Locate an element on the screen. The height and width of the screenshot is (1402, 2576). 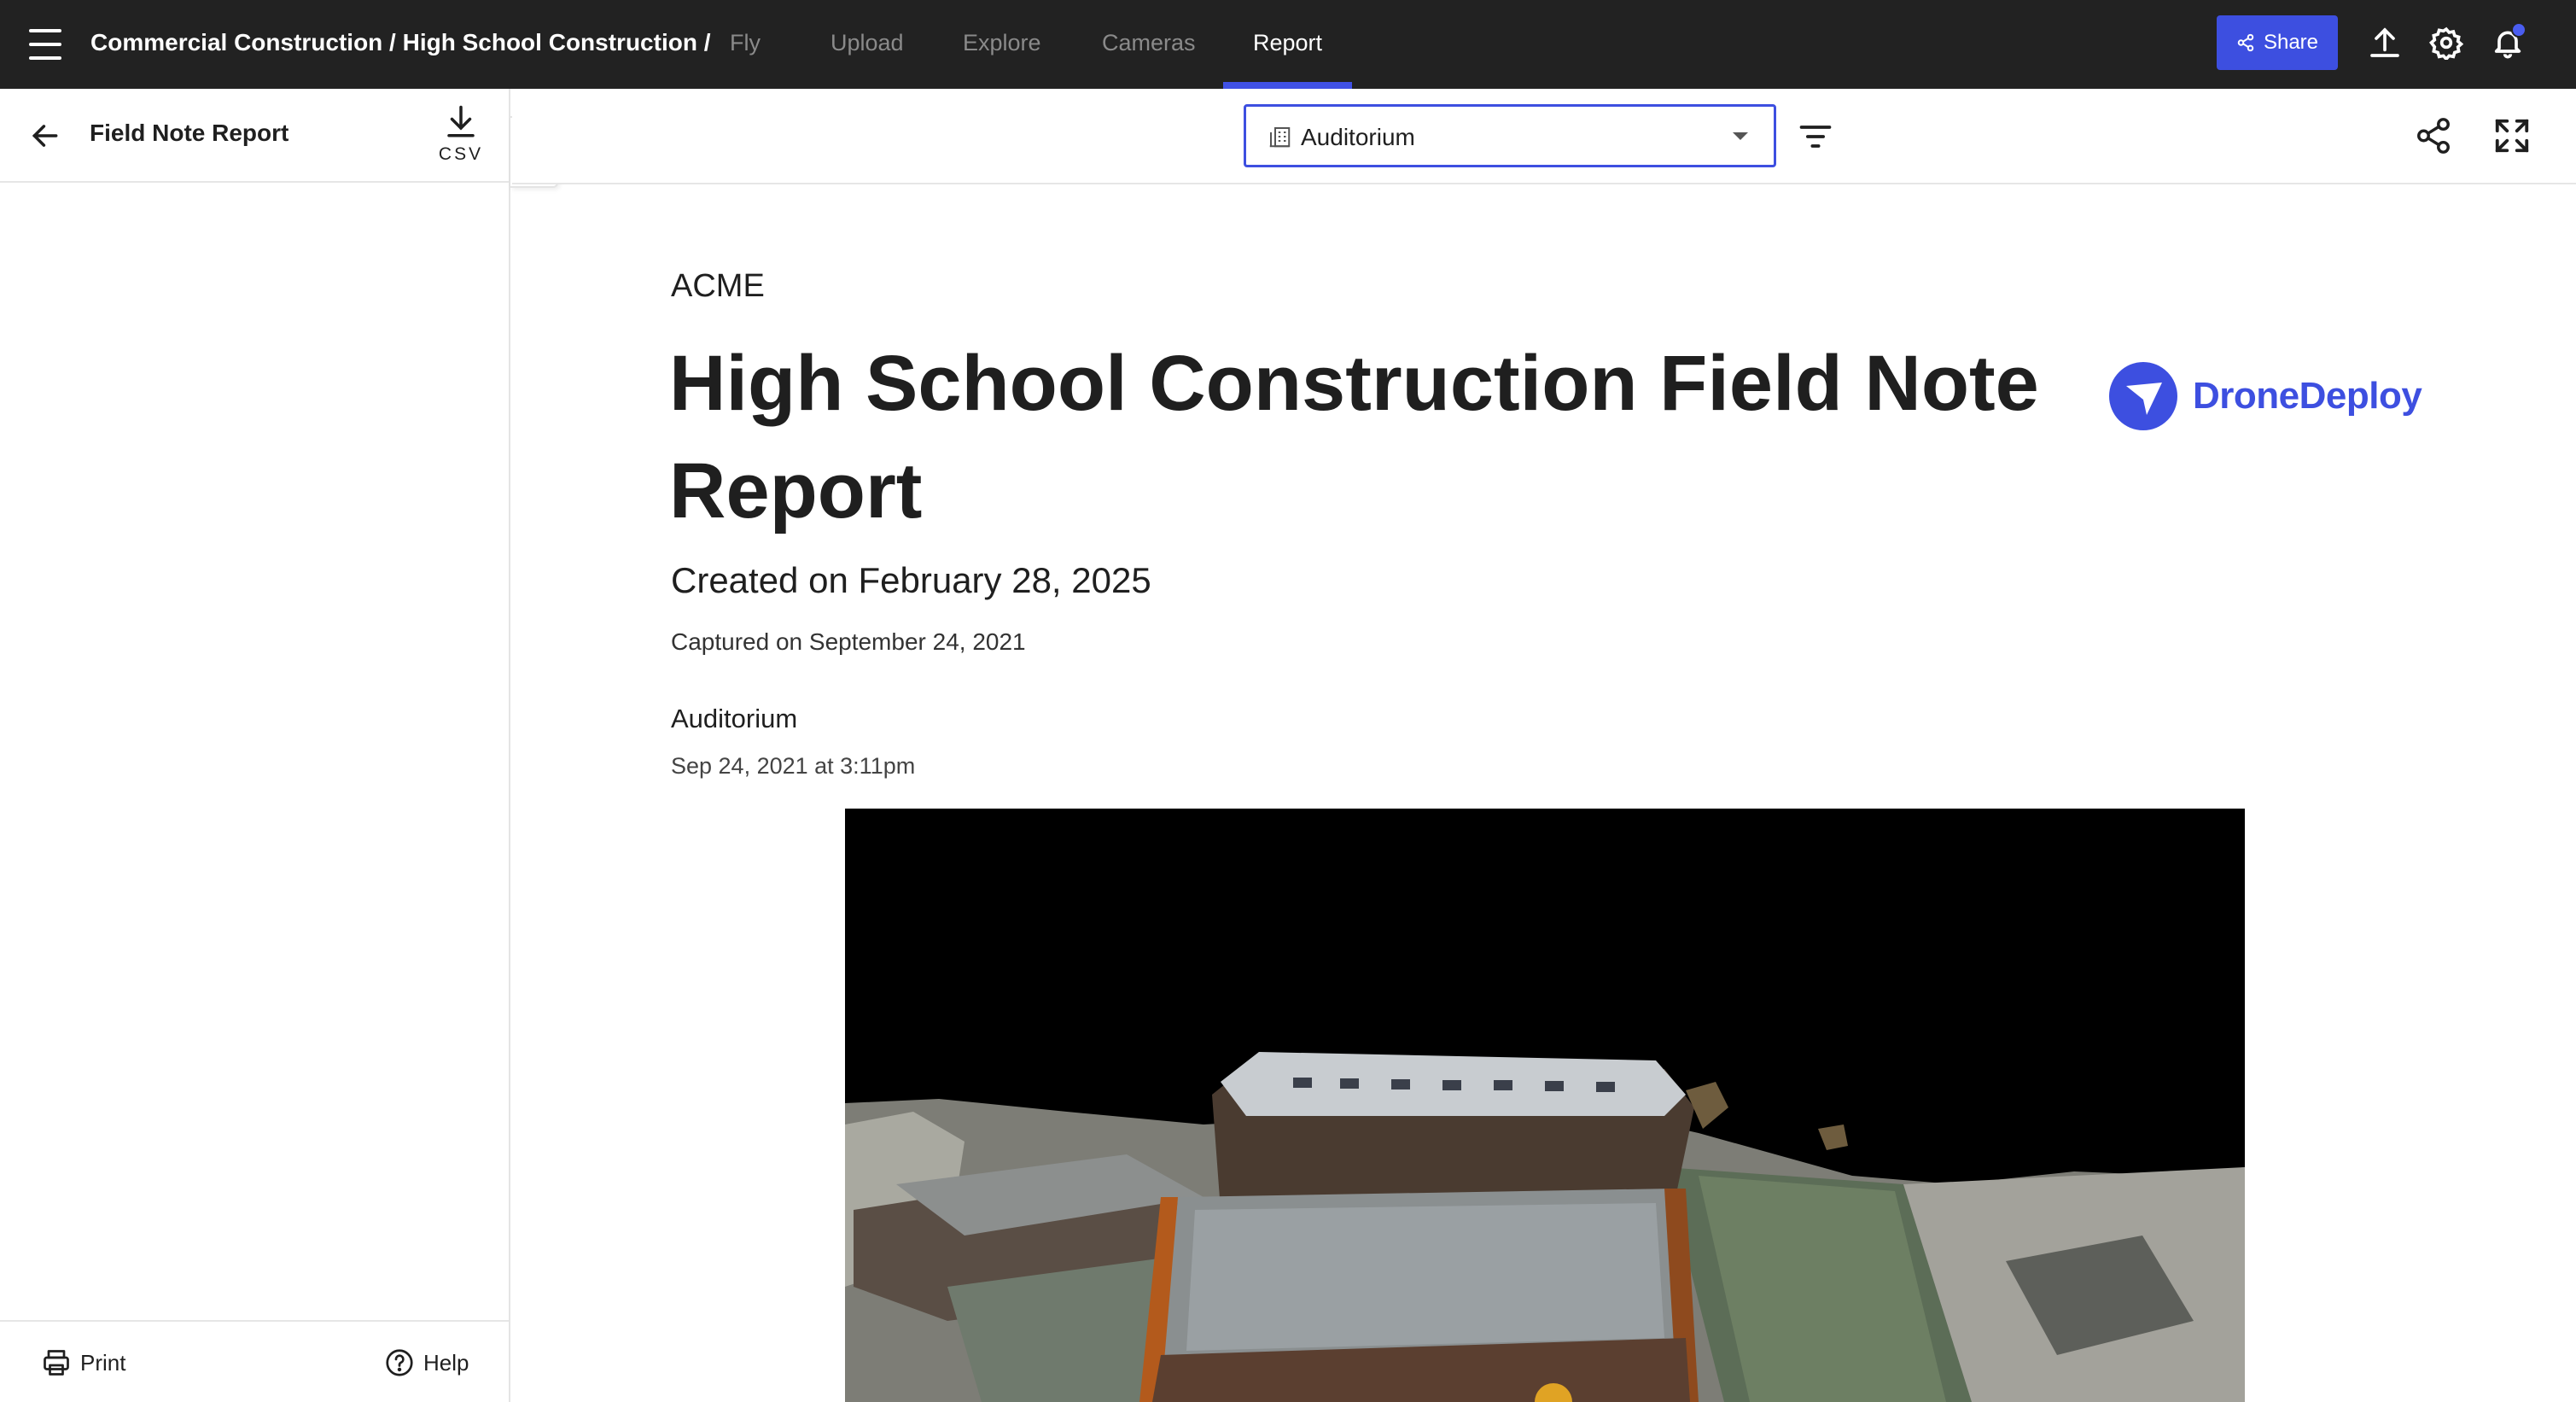
fullscreen-icon is located at coordinates (2512, 136).